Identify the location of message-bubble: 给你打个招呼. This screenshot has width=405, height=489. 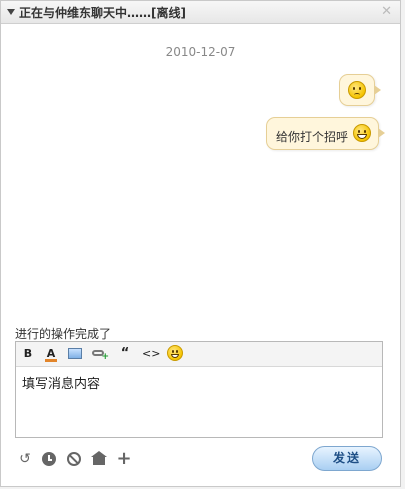
(325, 133).